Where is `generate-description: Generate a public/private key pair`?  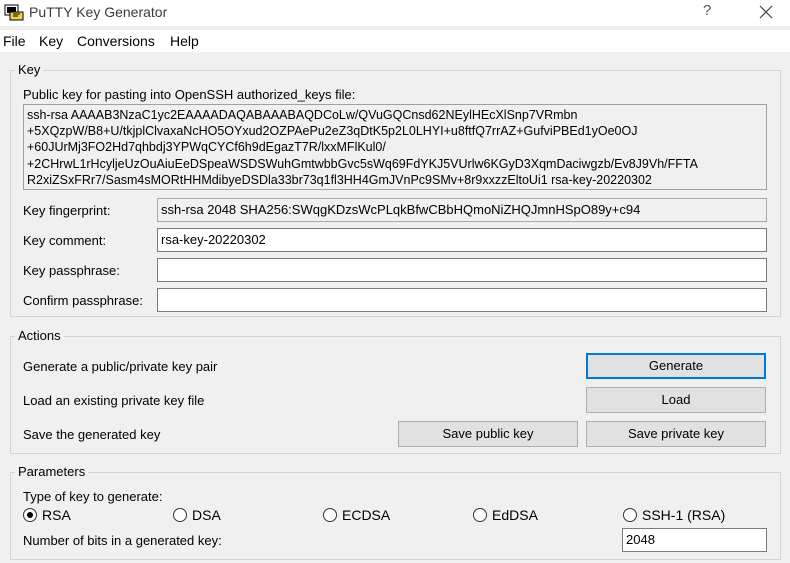
generate-description: Generate a public/private key pair is located at coordinates (120, 366).